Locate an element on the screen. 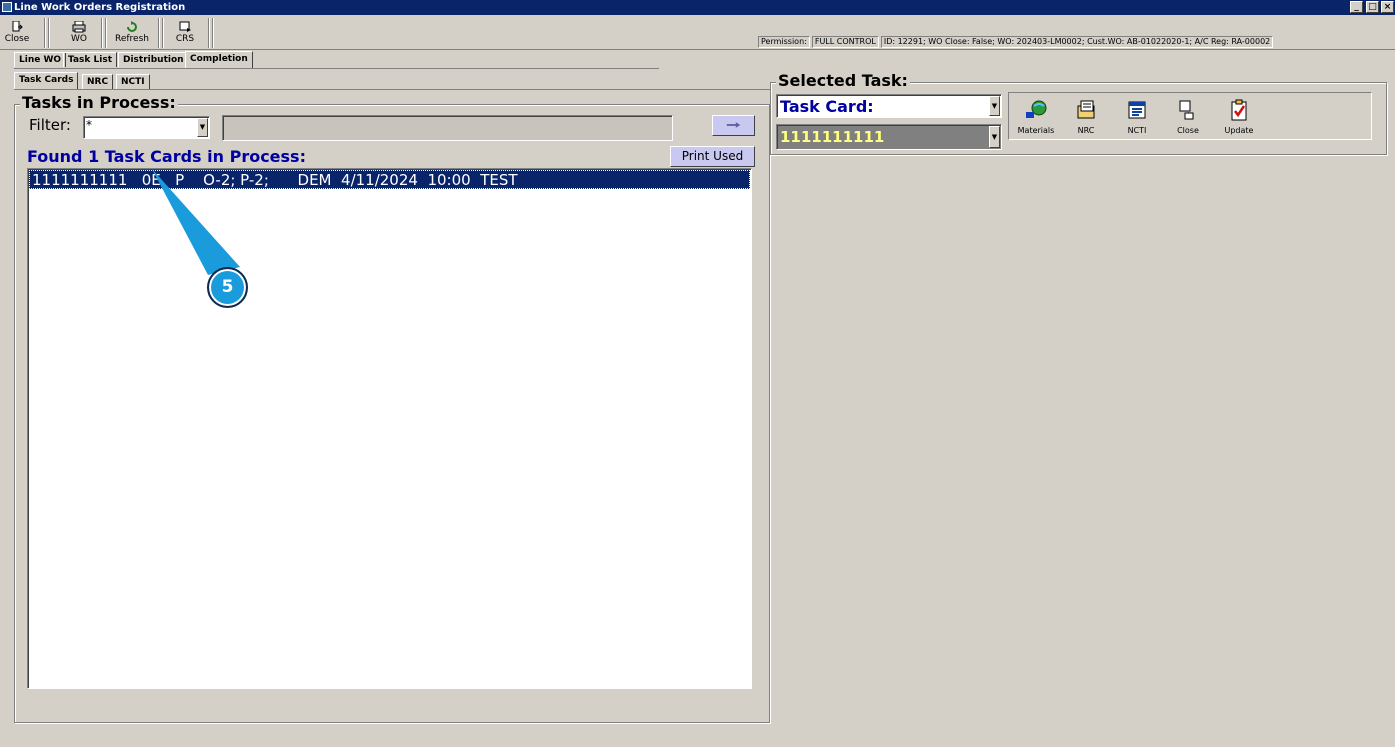 The width and height of the screenshot is (1395, 747). refresh-button-label: Refresh is located at coordinates (132, 39).